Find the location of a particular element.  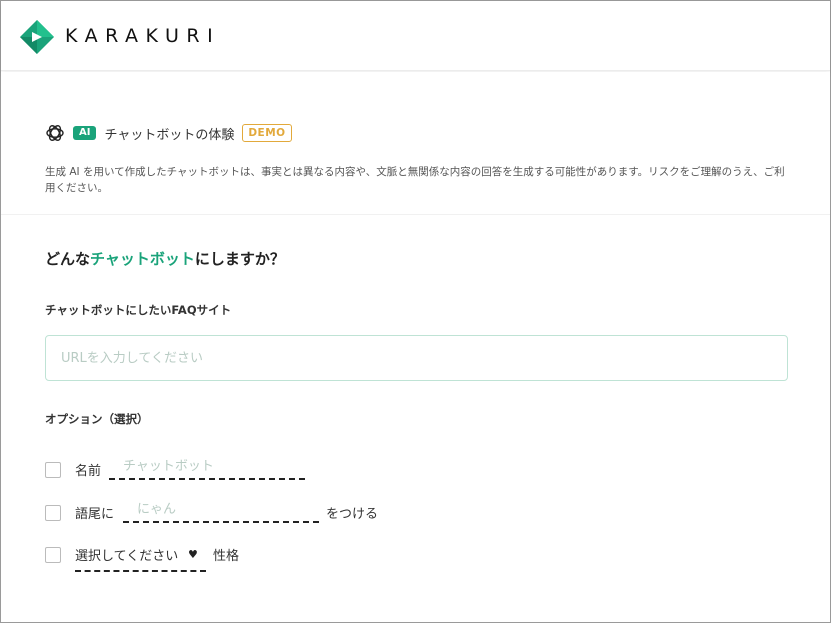

demo-badge: DEMO is located at coordinates (267, 133).